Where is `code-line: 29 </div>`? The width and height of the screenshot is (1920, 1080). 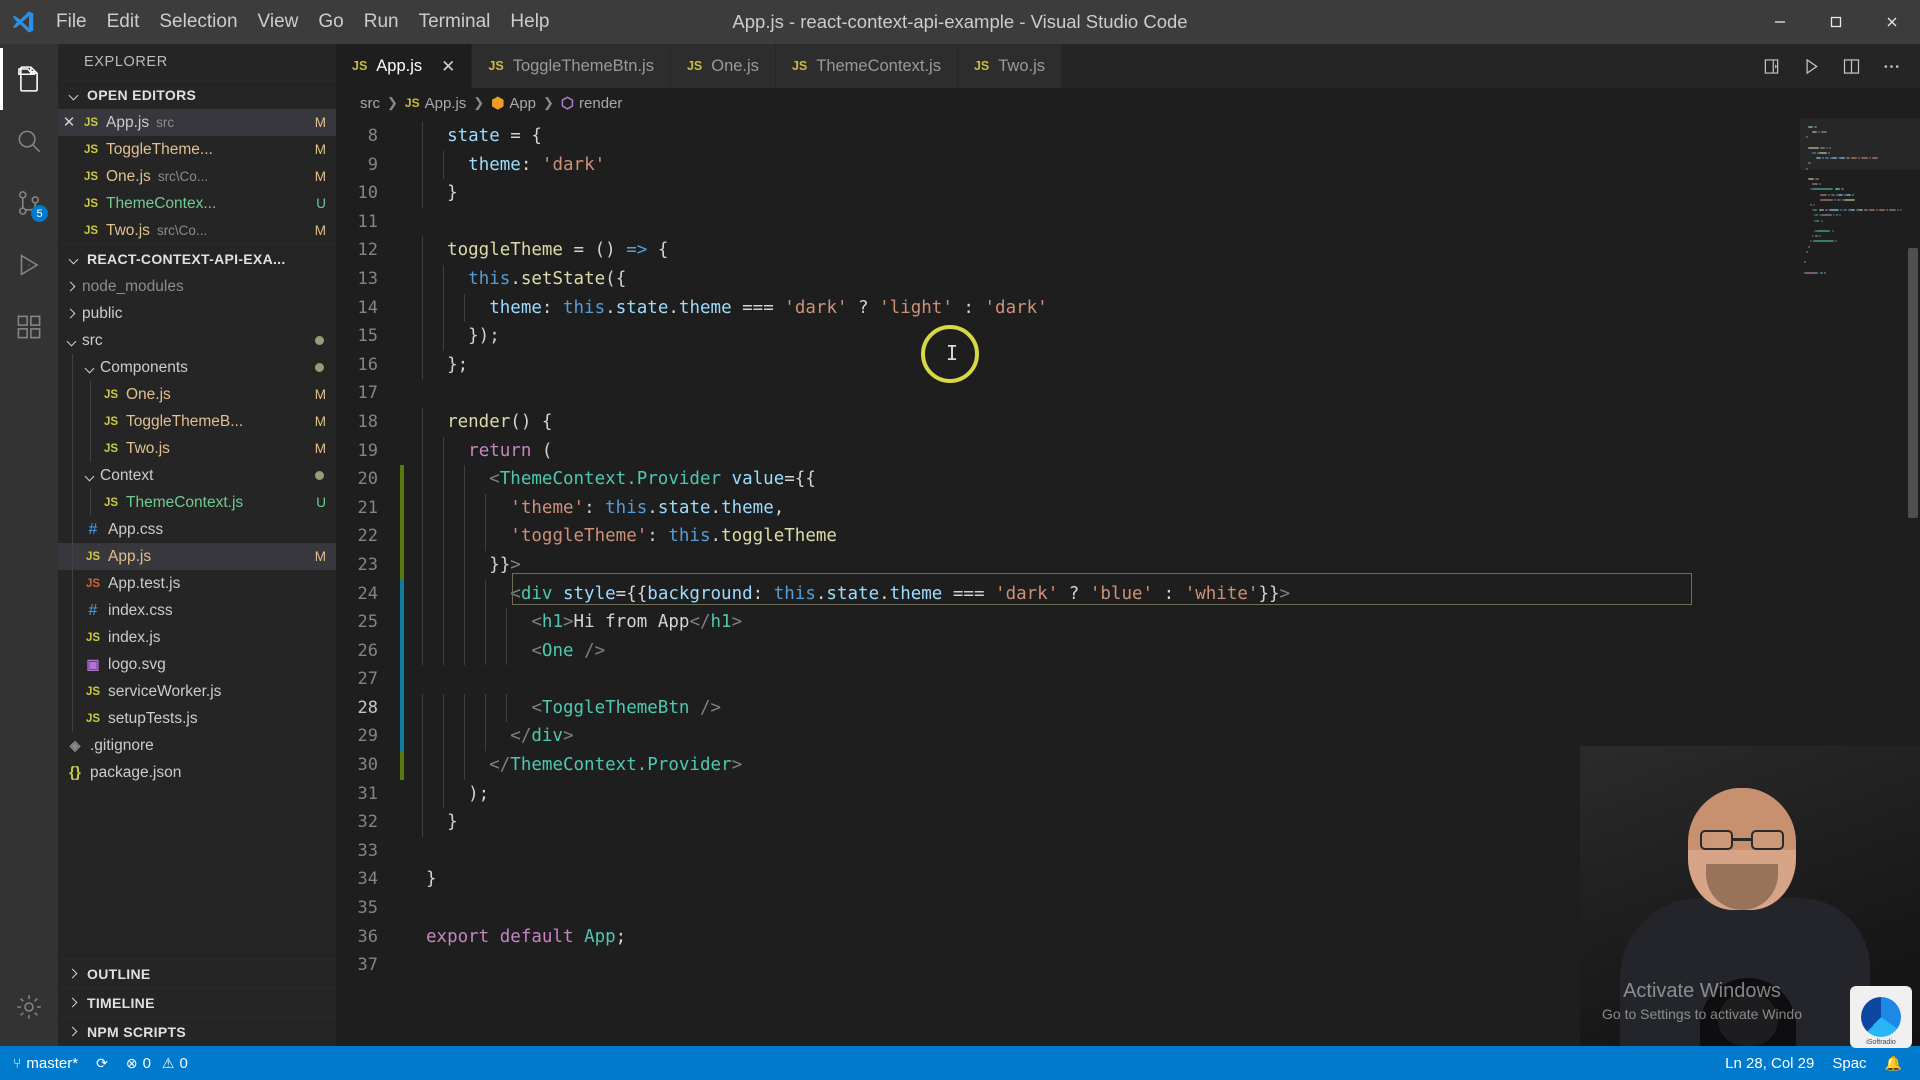
code-line: 29 </div> is located at coordinates (1068, 737).